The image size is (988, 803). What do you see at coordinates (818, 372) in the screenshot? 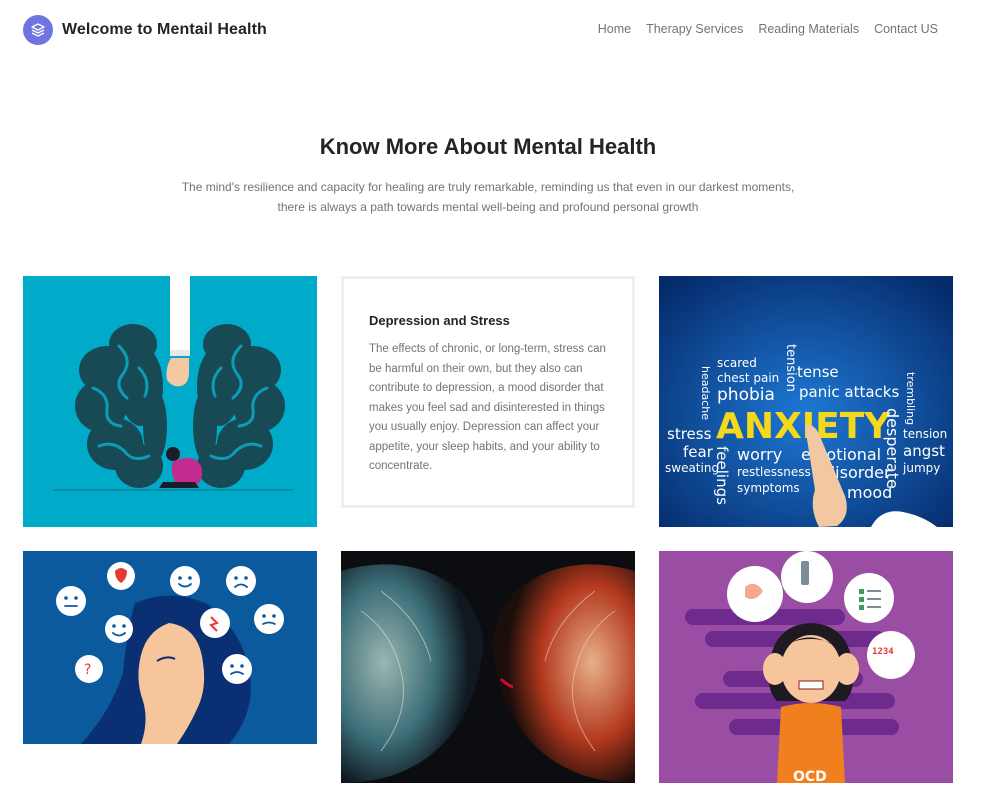
I see `anxiety-word: tense` at bounding box center [818, 372].